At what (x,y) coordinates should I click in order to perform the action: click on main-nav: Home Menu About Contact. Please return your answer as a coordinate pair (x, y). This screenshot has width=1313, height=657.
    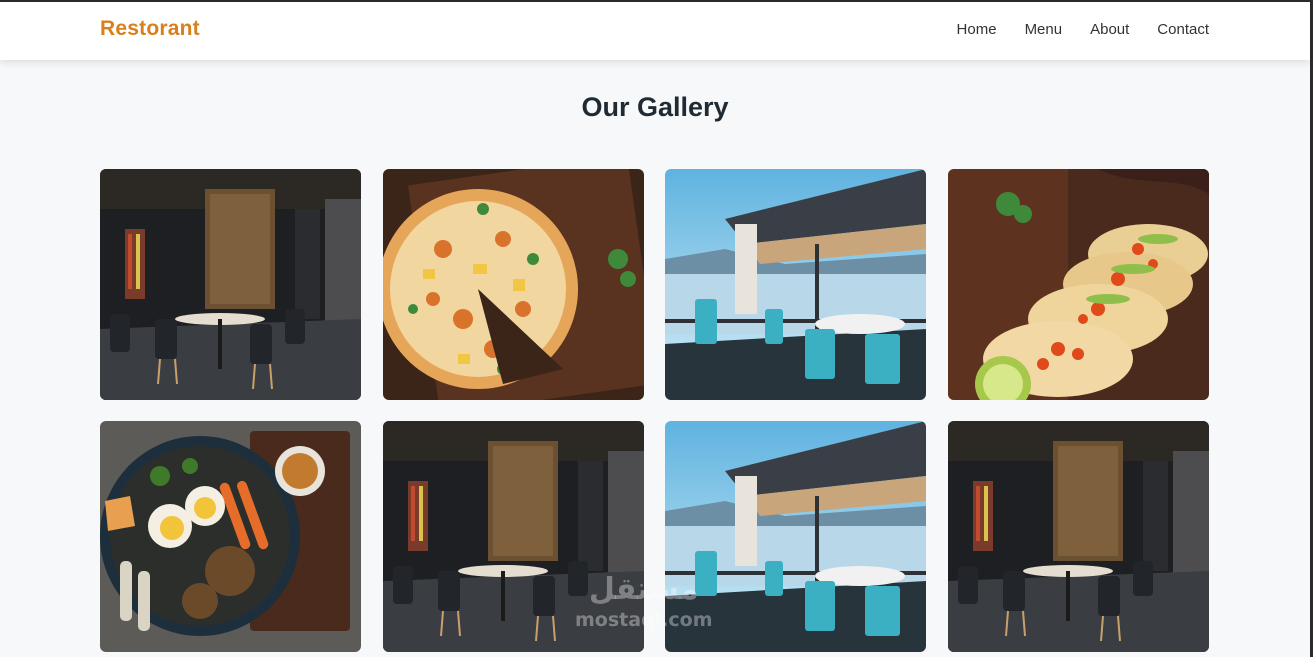
    Looking at the image, I should click on (1069, 29).